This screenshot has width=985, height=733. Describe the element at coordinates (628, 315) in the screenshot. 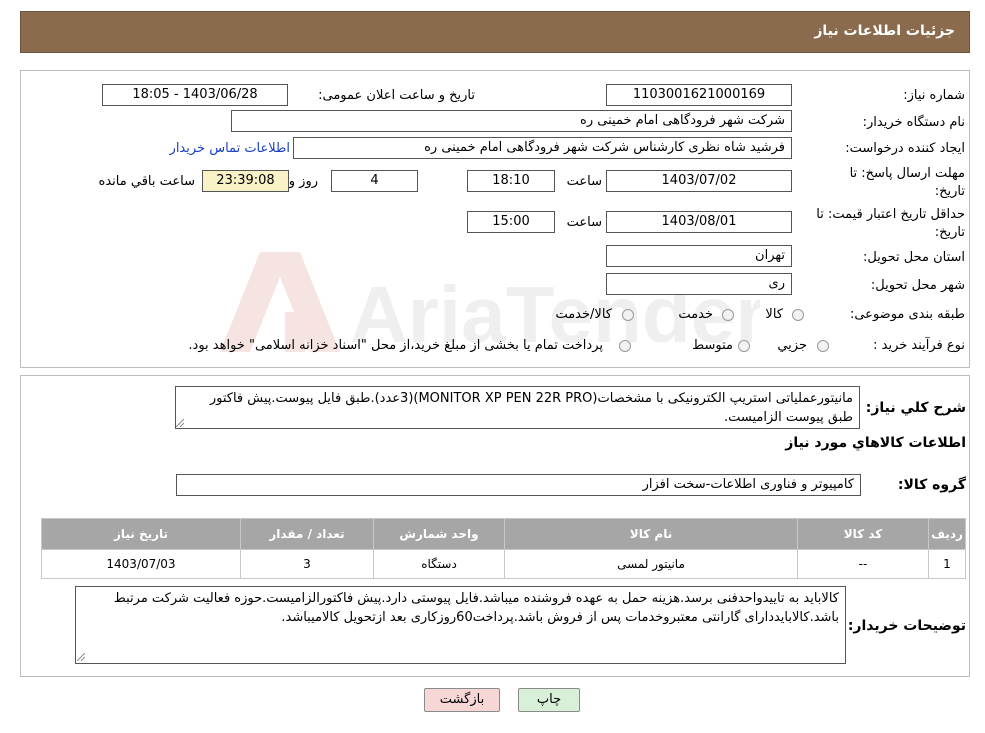

I see `category-goods-service-radio` at that location.